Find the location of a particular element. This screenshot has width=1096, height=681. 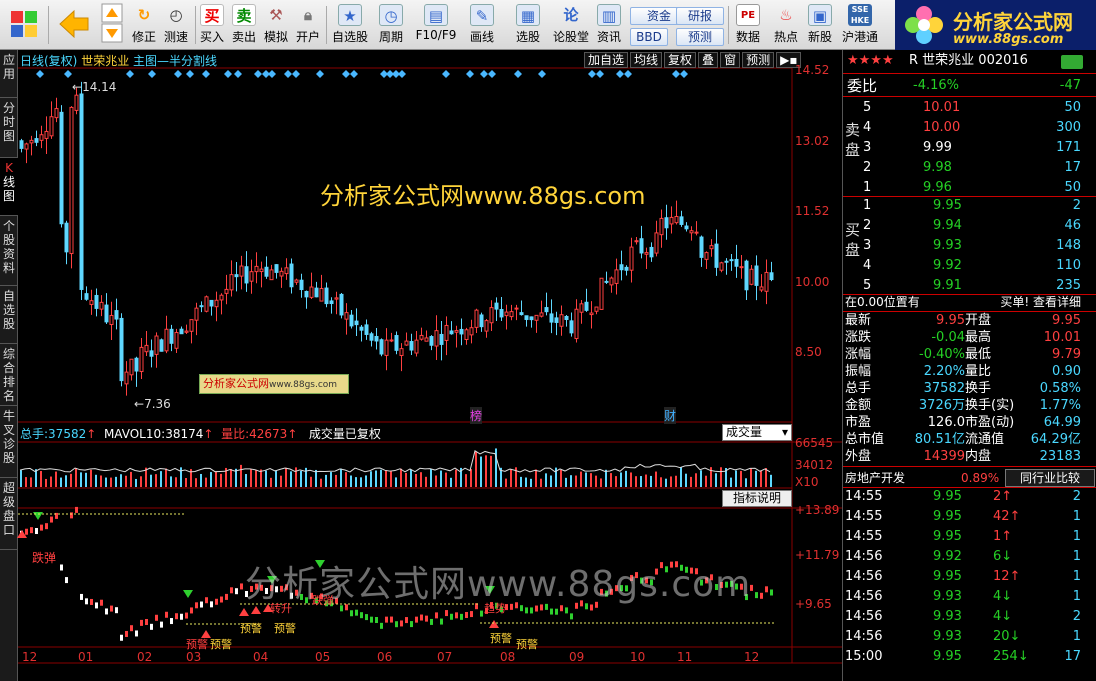

adjust-tool: 复权 is located at coordinates (680, 60).